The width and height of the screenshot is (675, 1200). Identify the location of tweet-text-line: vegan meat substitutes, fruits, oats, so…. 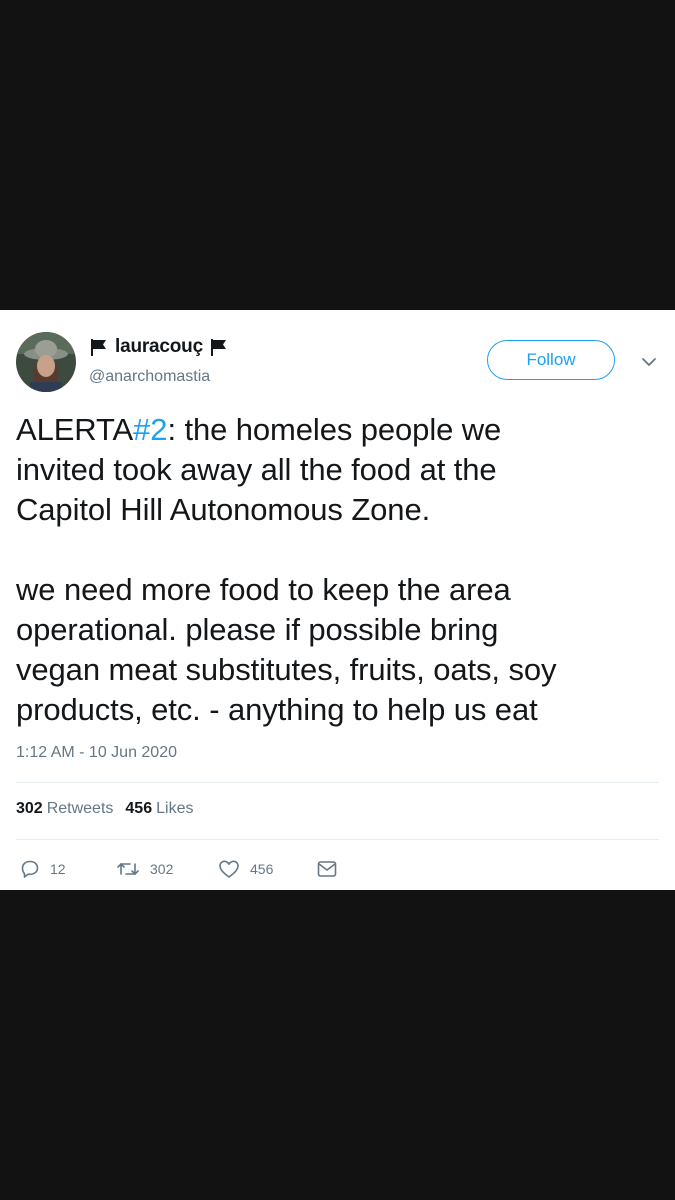
(286, 669).